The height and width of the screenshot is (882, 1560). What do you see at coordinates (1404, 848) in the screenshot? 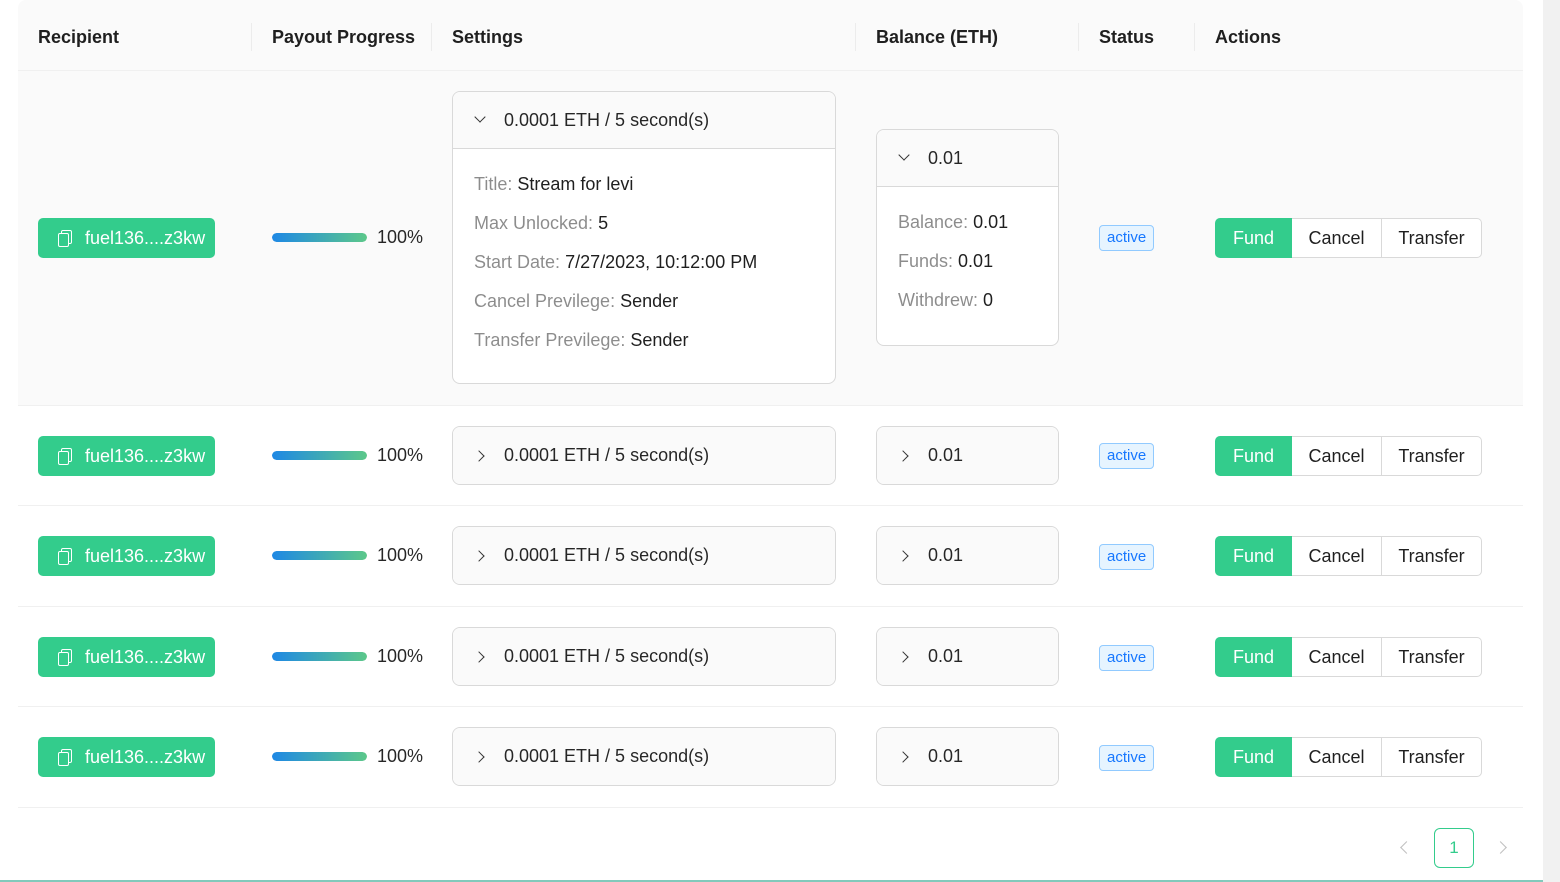
I see `chevron-left-icon` at bounding box center [1404, 848].